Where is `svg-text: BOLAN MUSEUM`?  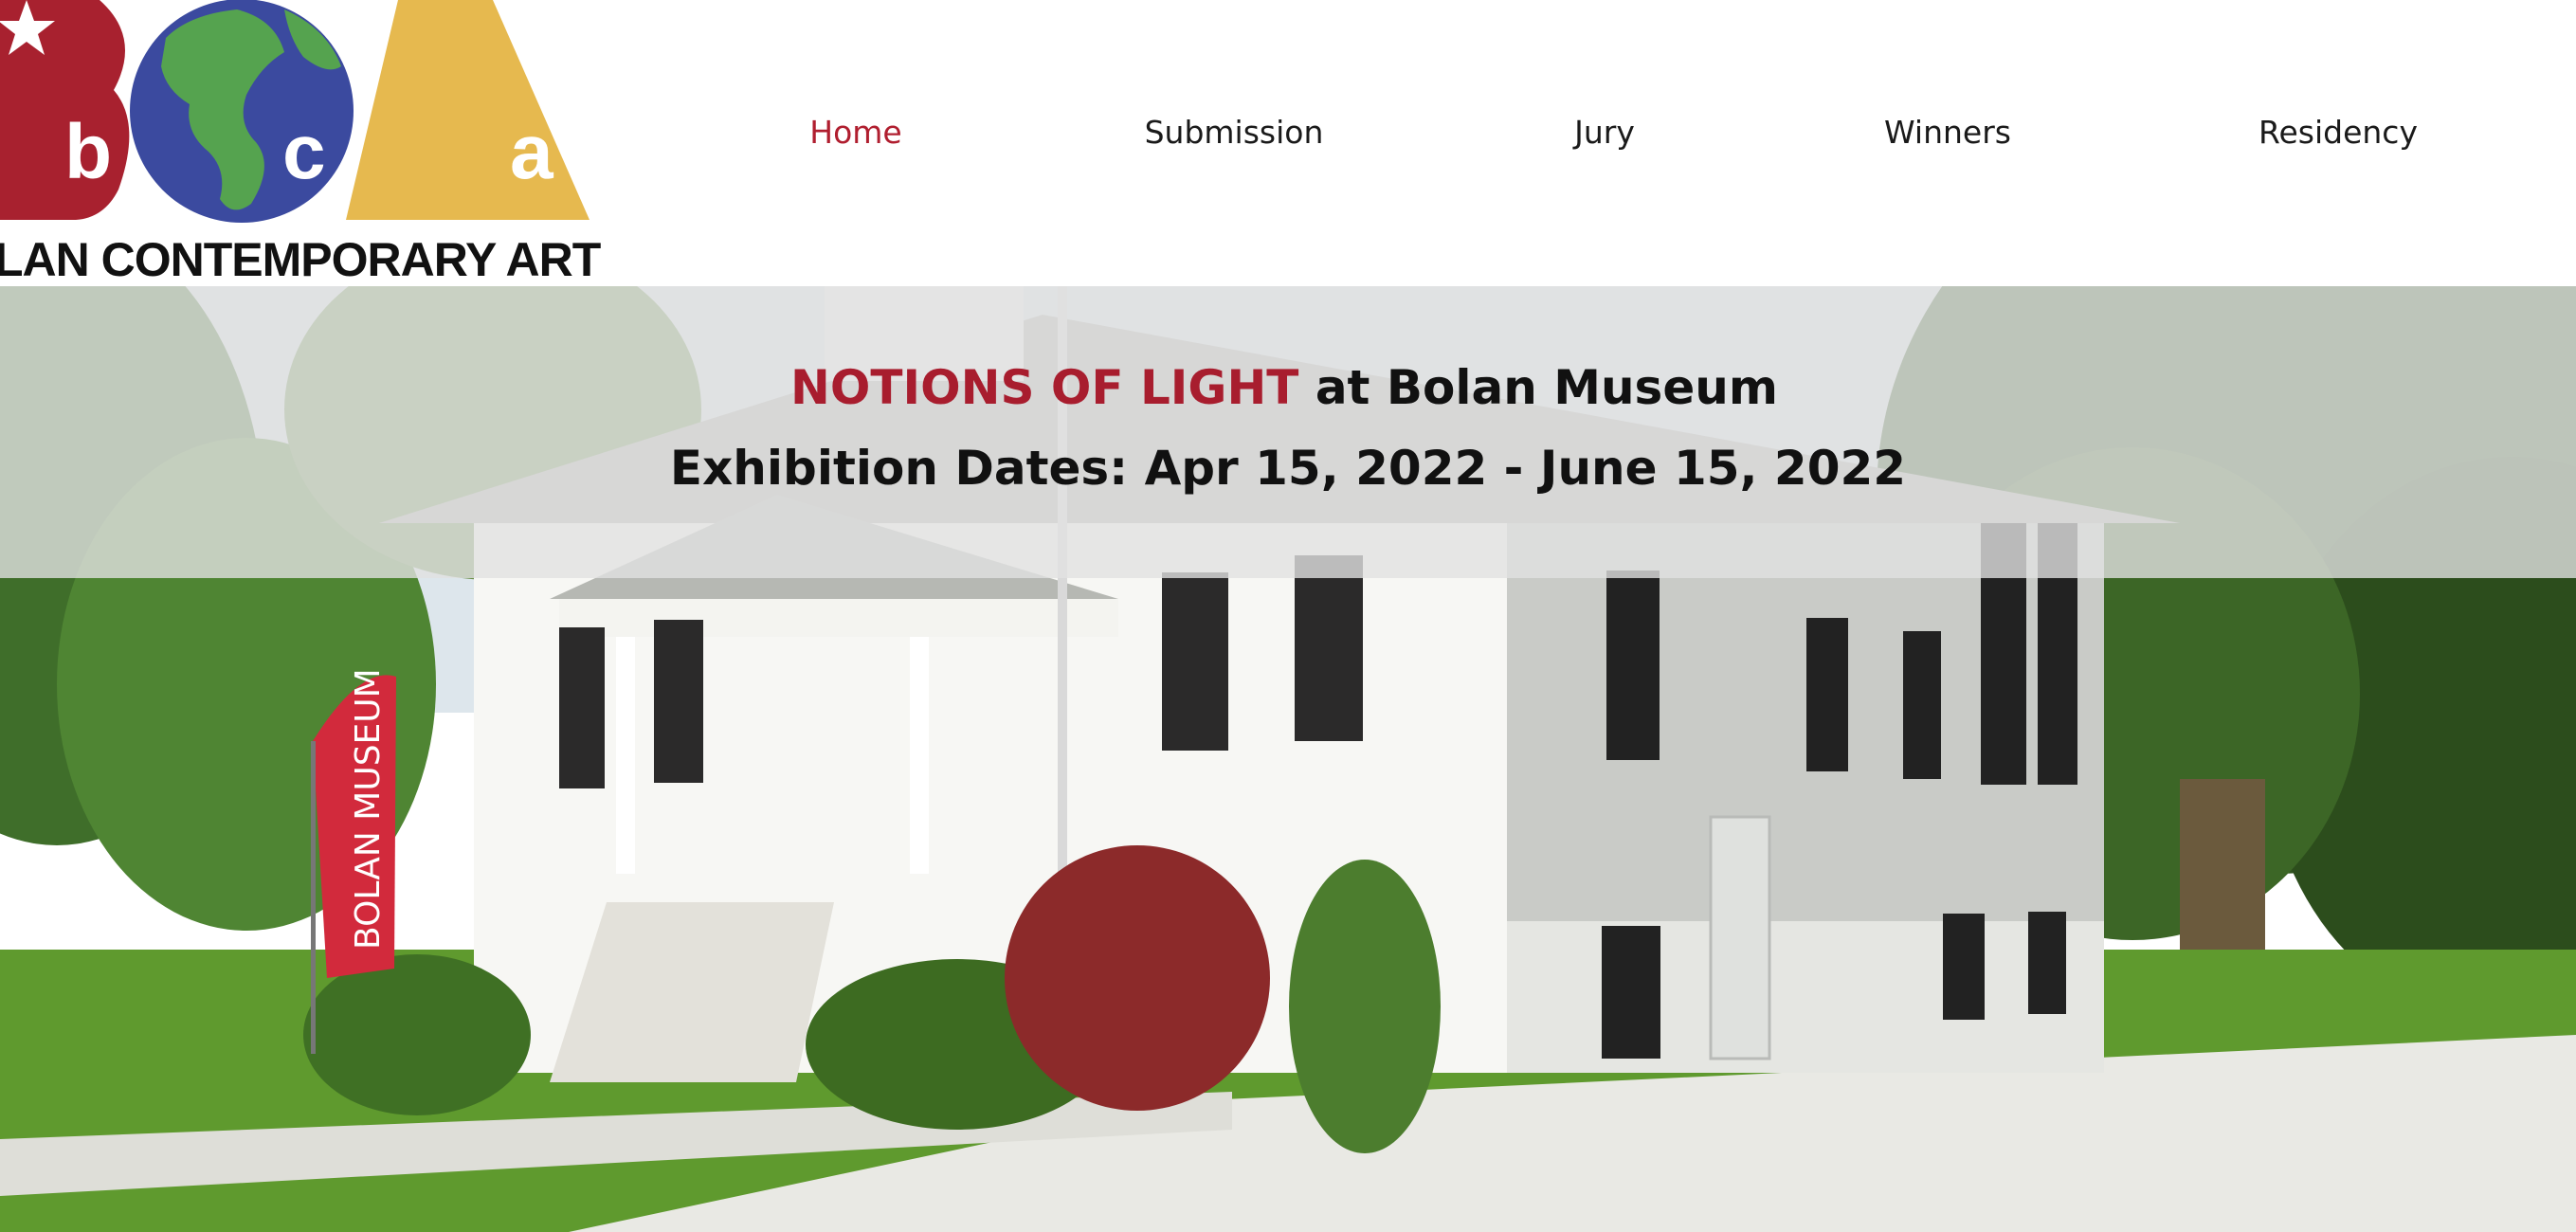 svg-text: BOLAN MUSEUM is located at coordinates (368, 809).